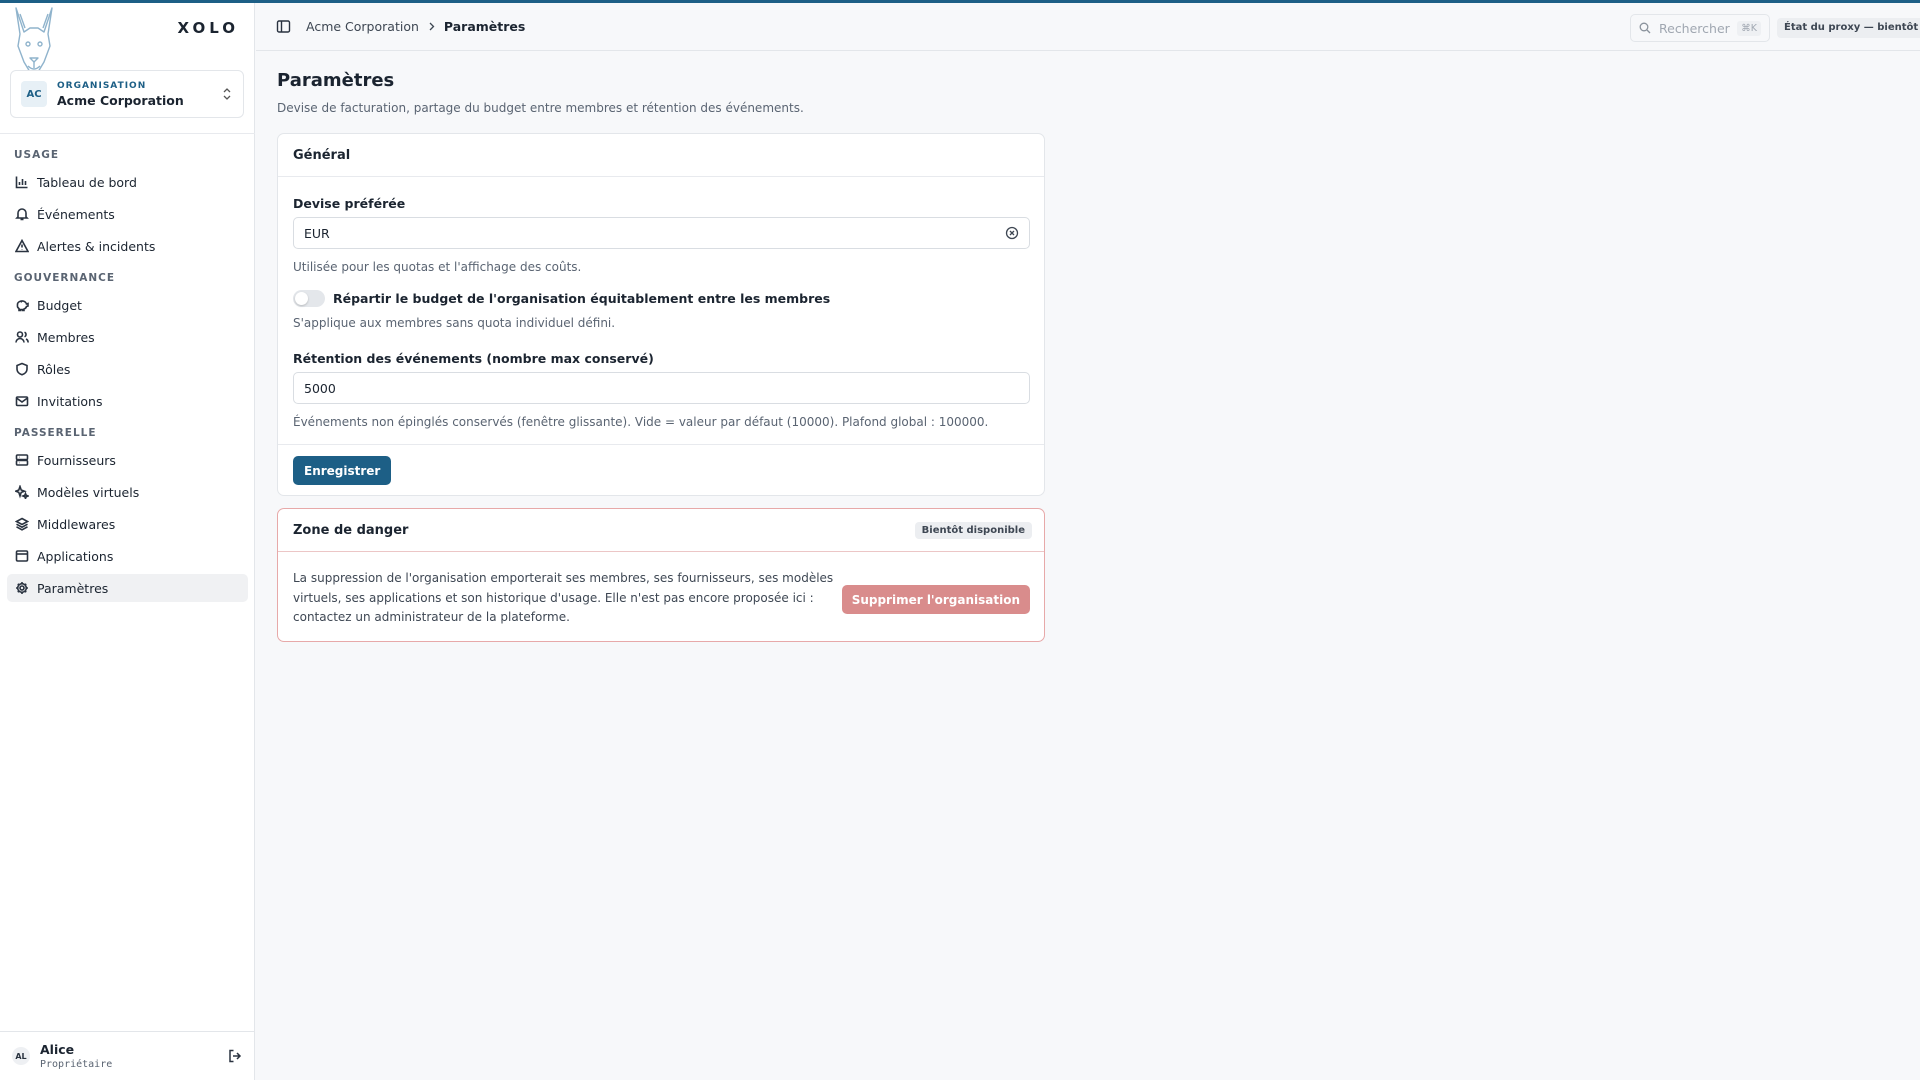  Describe the element at coordinates (75, 556) in the screenshot. I see `sidebar-item-label: Applications` at that location.